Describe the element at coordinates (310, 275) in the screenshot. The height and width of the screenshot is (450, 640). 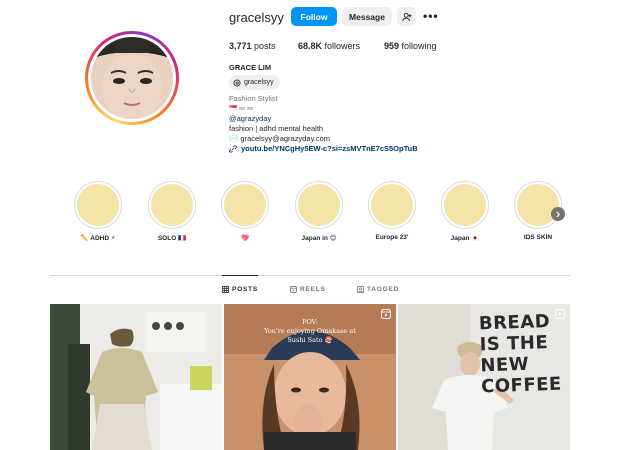
I see `tabs-divider` at that location.